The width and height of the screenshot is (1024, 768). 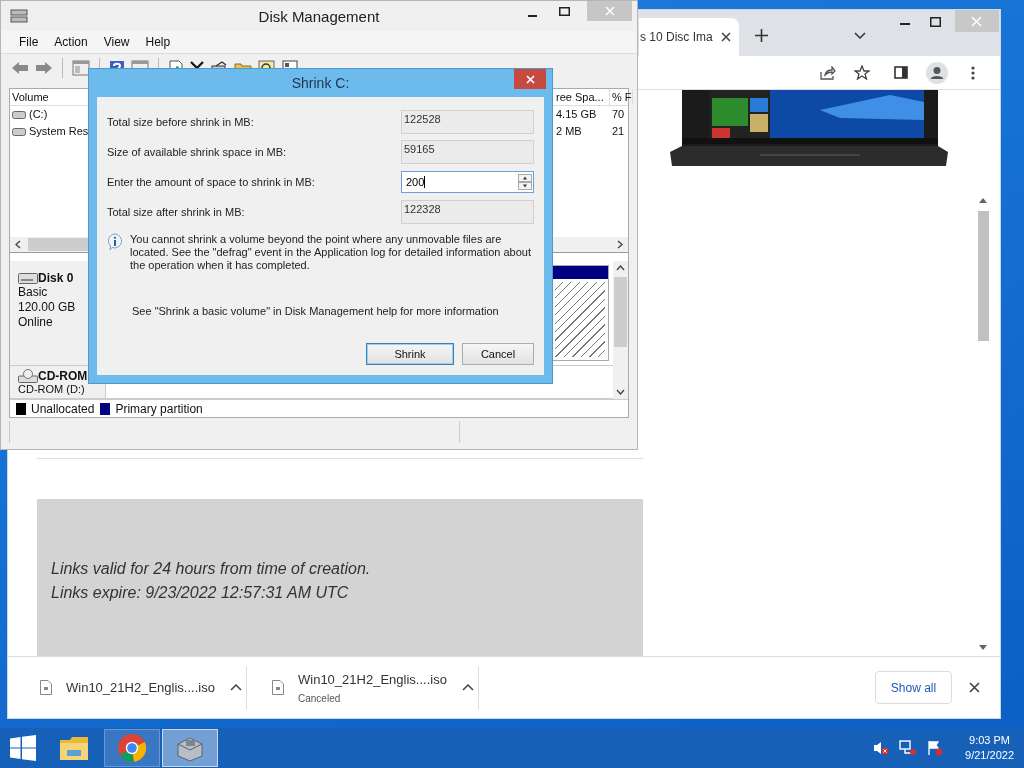 What do you see at coordinates (33, 292) in the screenshot?
I see `disk-info: Basic` at bounding box center [33, 292].